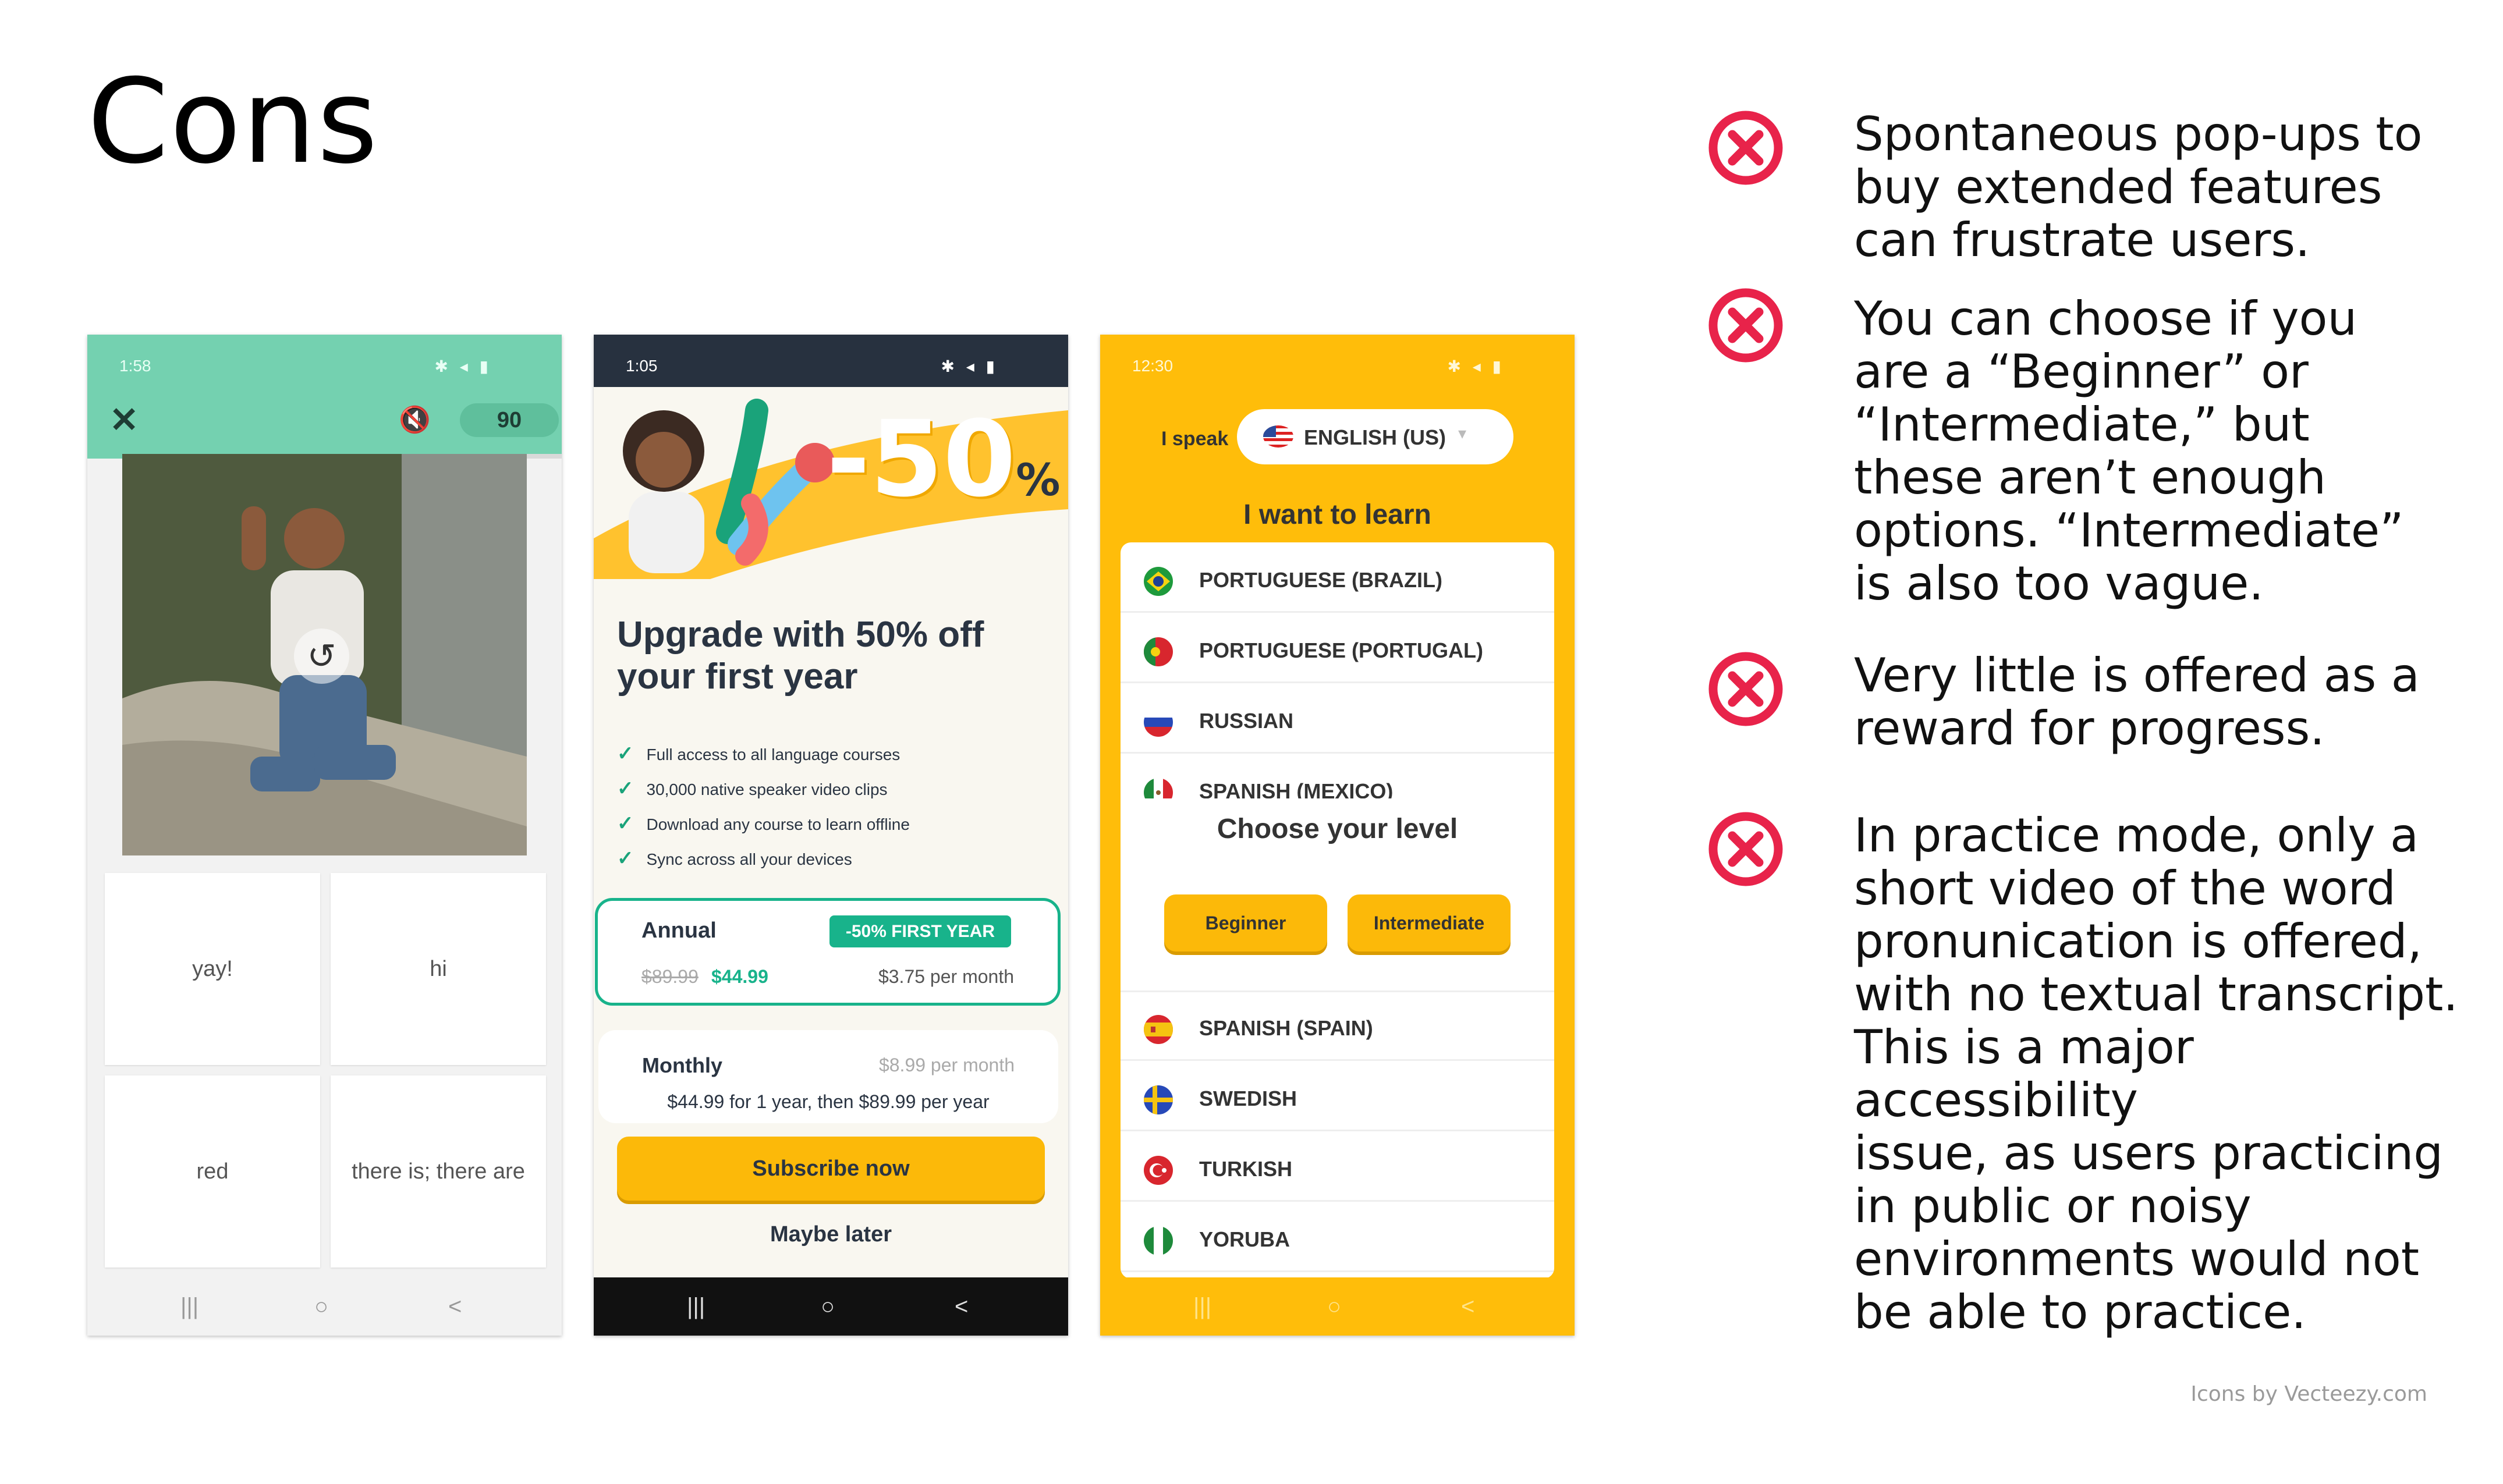  What do you see at coordinates (1158, 1029) in the screenshot?
I see `spain-flag-icon` at bounding box center [1158, 1029].